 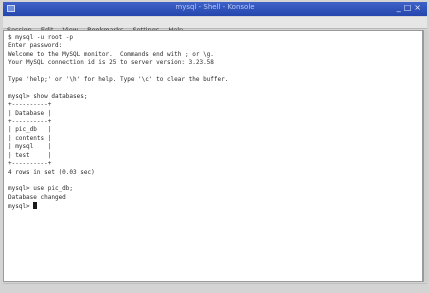 What do you see at coordinates (51, 172) in the screenshot?
I see `terminal-line: 4 rows in set (0.03 sec)` at bounding box center [51, 172].